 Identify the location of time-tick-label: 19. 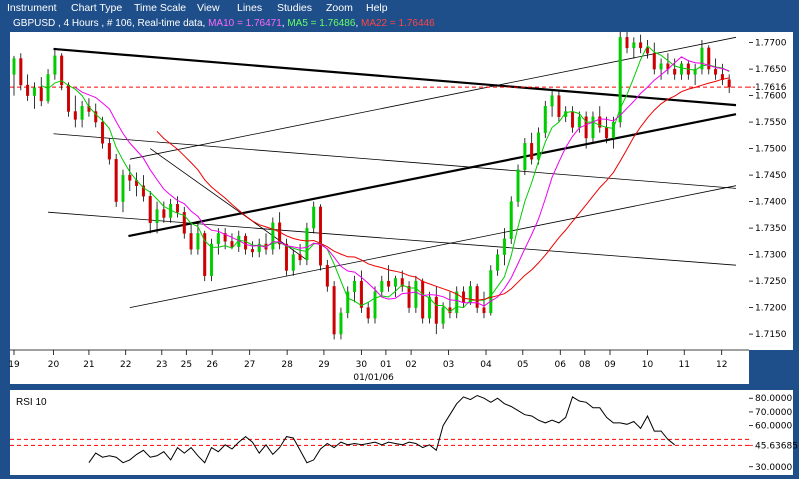
(14, 365).